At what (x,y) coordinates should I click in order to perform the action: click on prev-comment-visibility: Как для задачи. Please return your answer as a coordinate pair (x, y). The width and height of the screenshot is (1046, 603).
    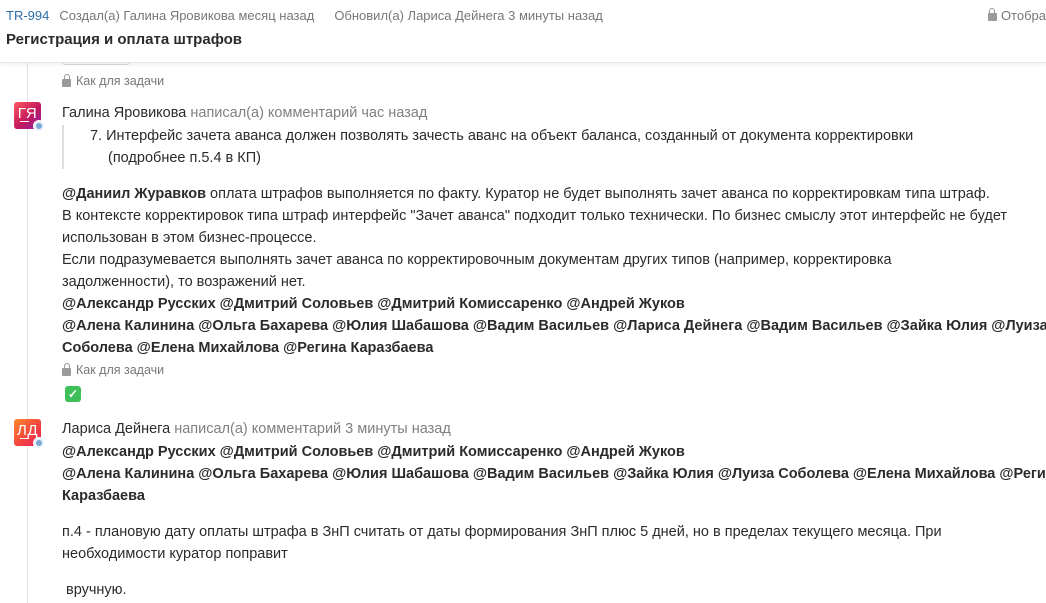
    Looking at the image, I should click on (113, 81).